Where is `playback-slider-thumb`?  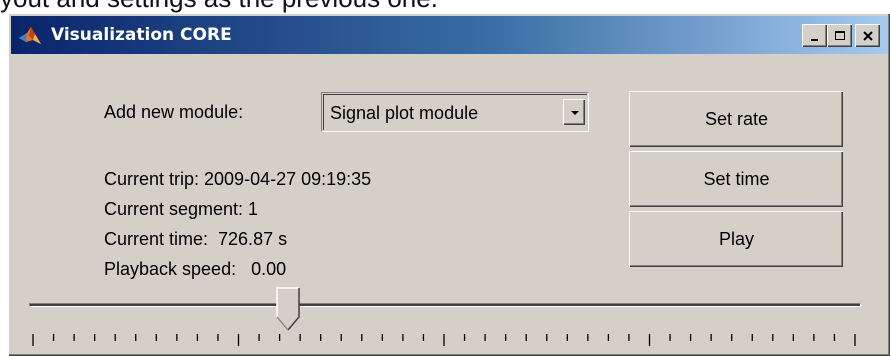
playback-slider-thumb is located at coordinates (288, 309).